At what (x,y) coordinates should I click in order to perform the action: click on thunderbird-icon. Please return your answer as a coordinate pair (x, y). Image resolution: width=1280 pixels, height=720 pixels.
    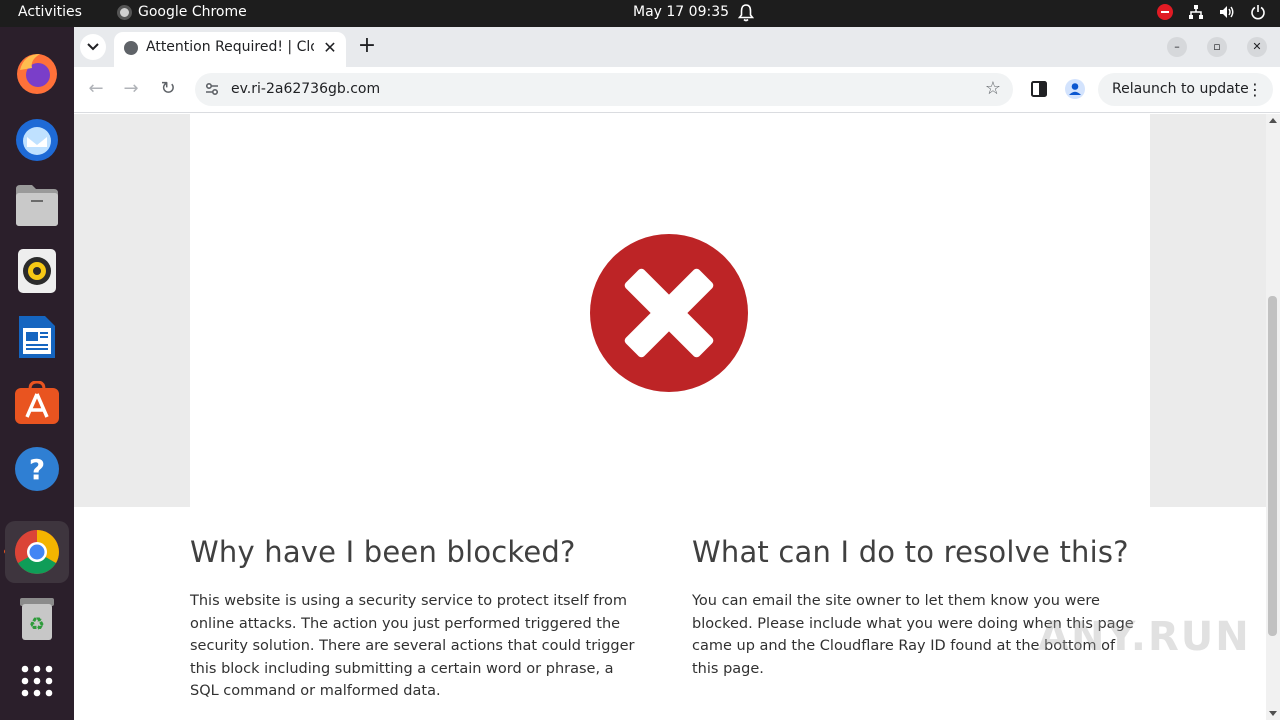
    Looking at the image, I should click on (37, 140).